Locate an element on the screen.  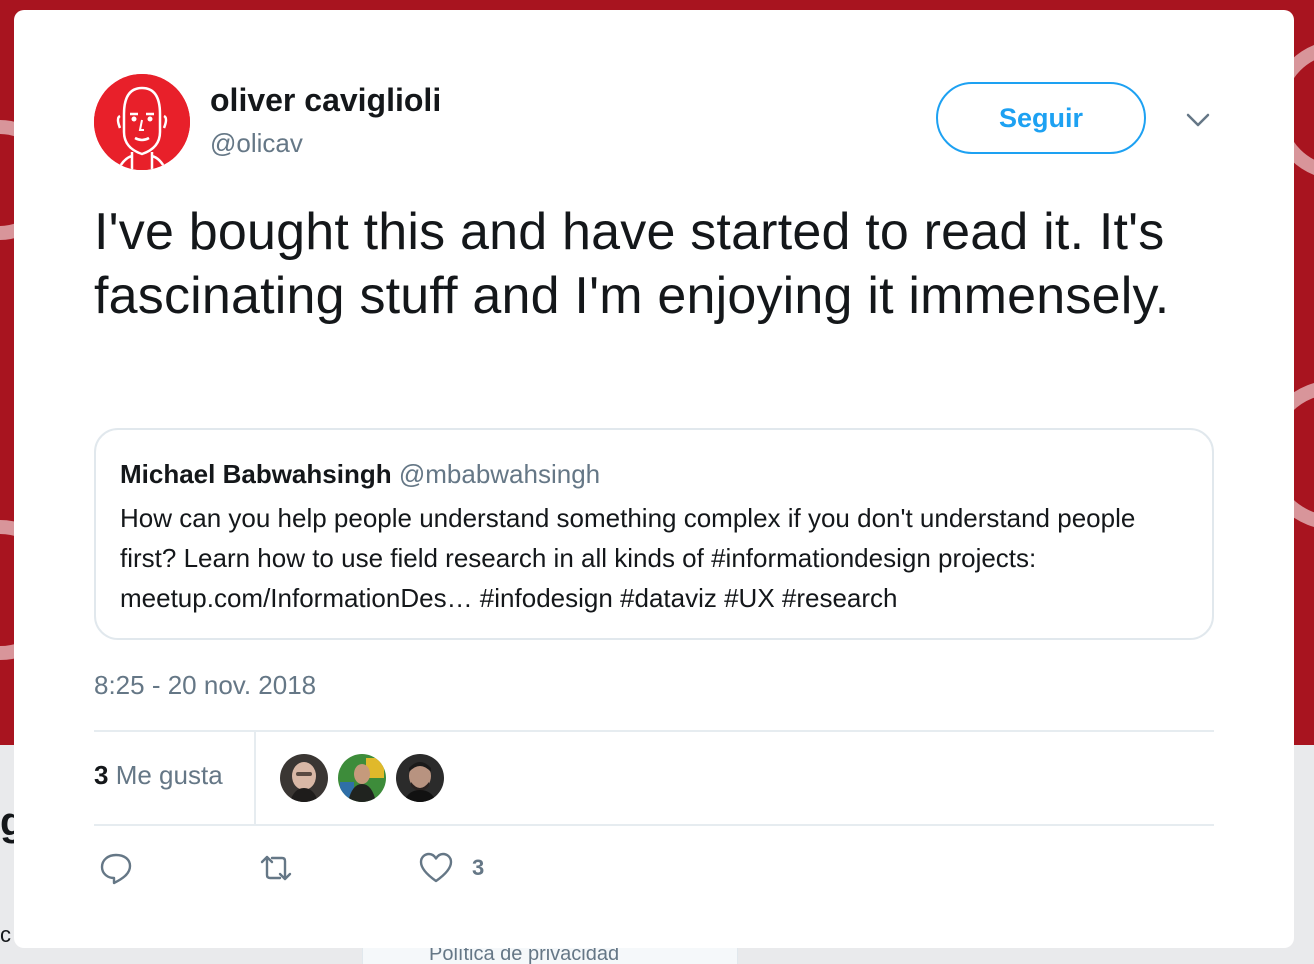
tweet-actions: 3 is located at coordinates (394, 870).